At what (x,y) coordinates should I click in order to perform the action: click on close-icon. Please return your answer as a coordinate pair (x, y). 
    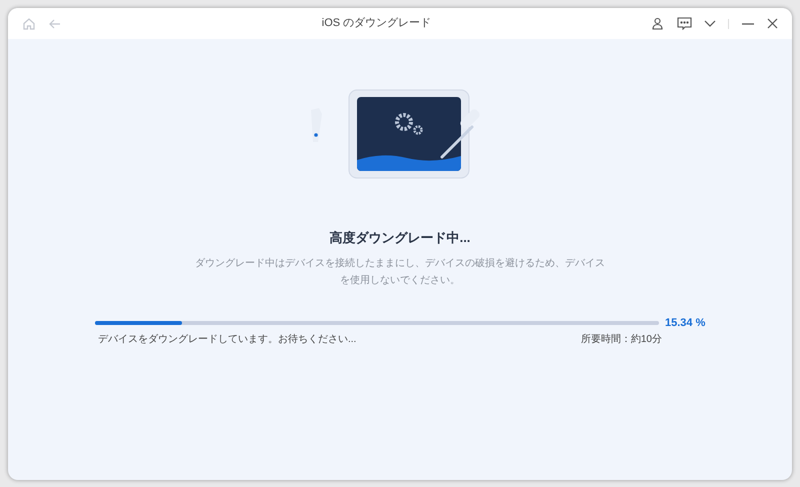
    Looking at the image, I should click on (772, 23).